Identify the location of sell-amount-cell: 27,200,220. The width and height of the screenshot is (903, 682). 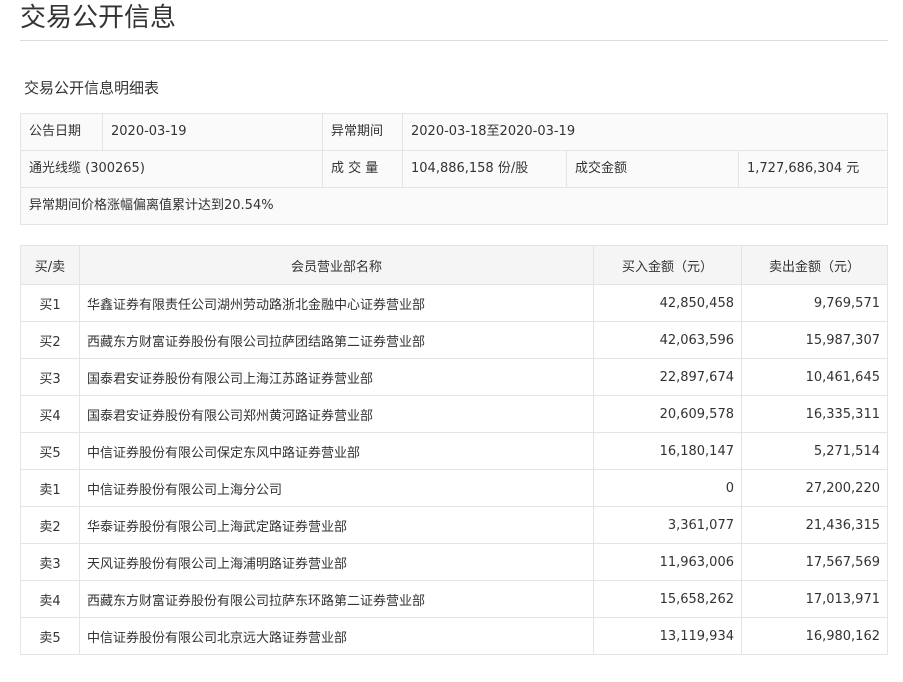
(814, 488).